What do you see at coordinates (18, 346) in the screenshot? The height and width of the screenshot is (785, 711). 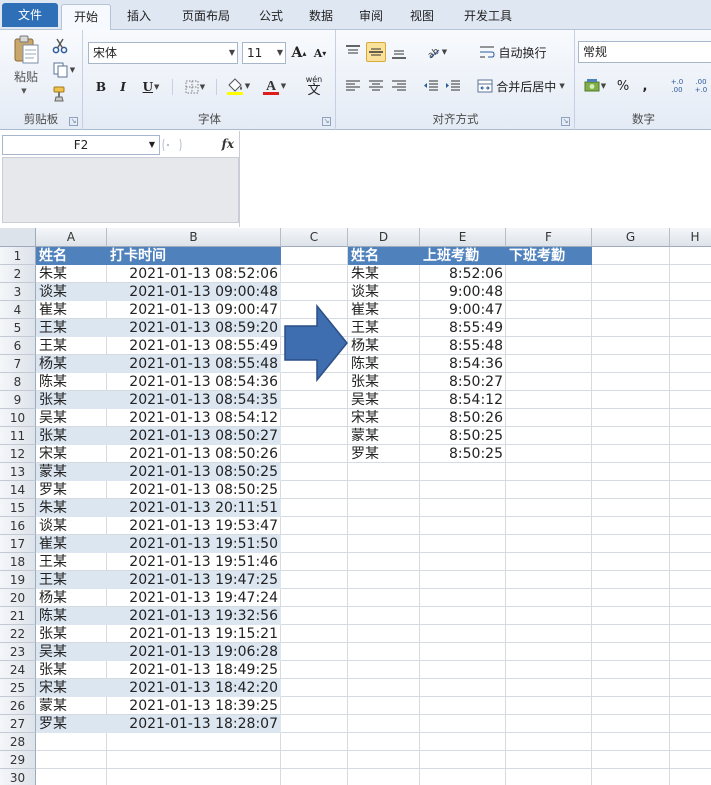 I see `row-header-6: 6` at bounding box center [18, 346].